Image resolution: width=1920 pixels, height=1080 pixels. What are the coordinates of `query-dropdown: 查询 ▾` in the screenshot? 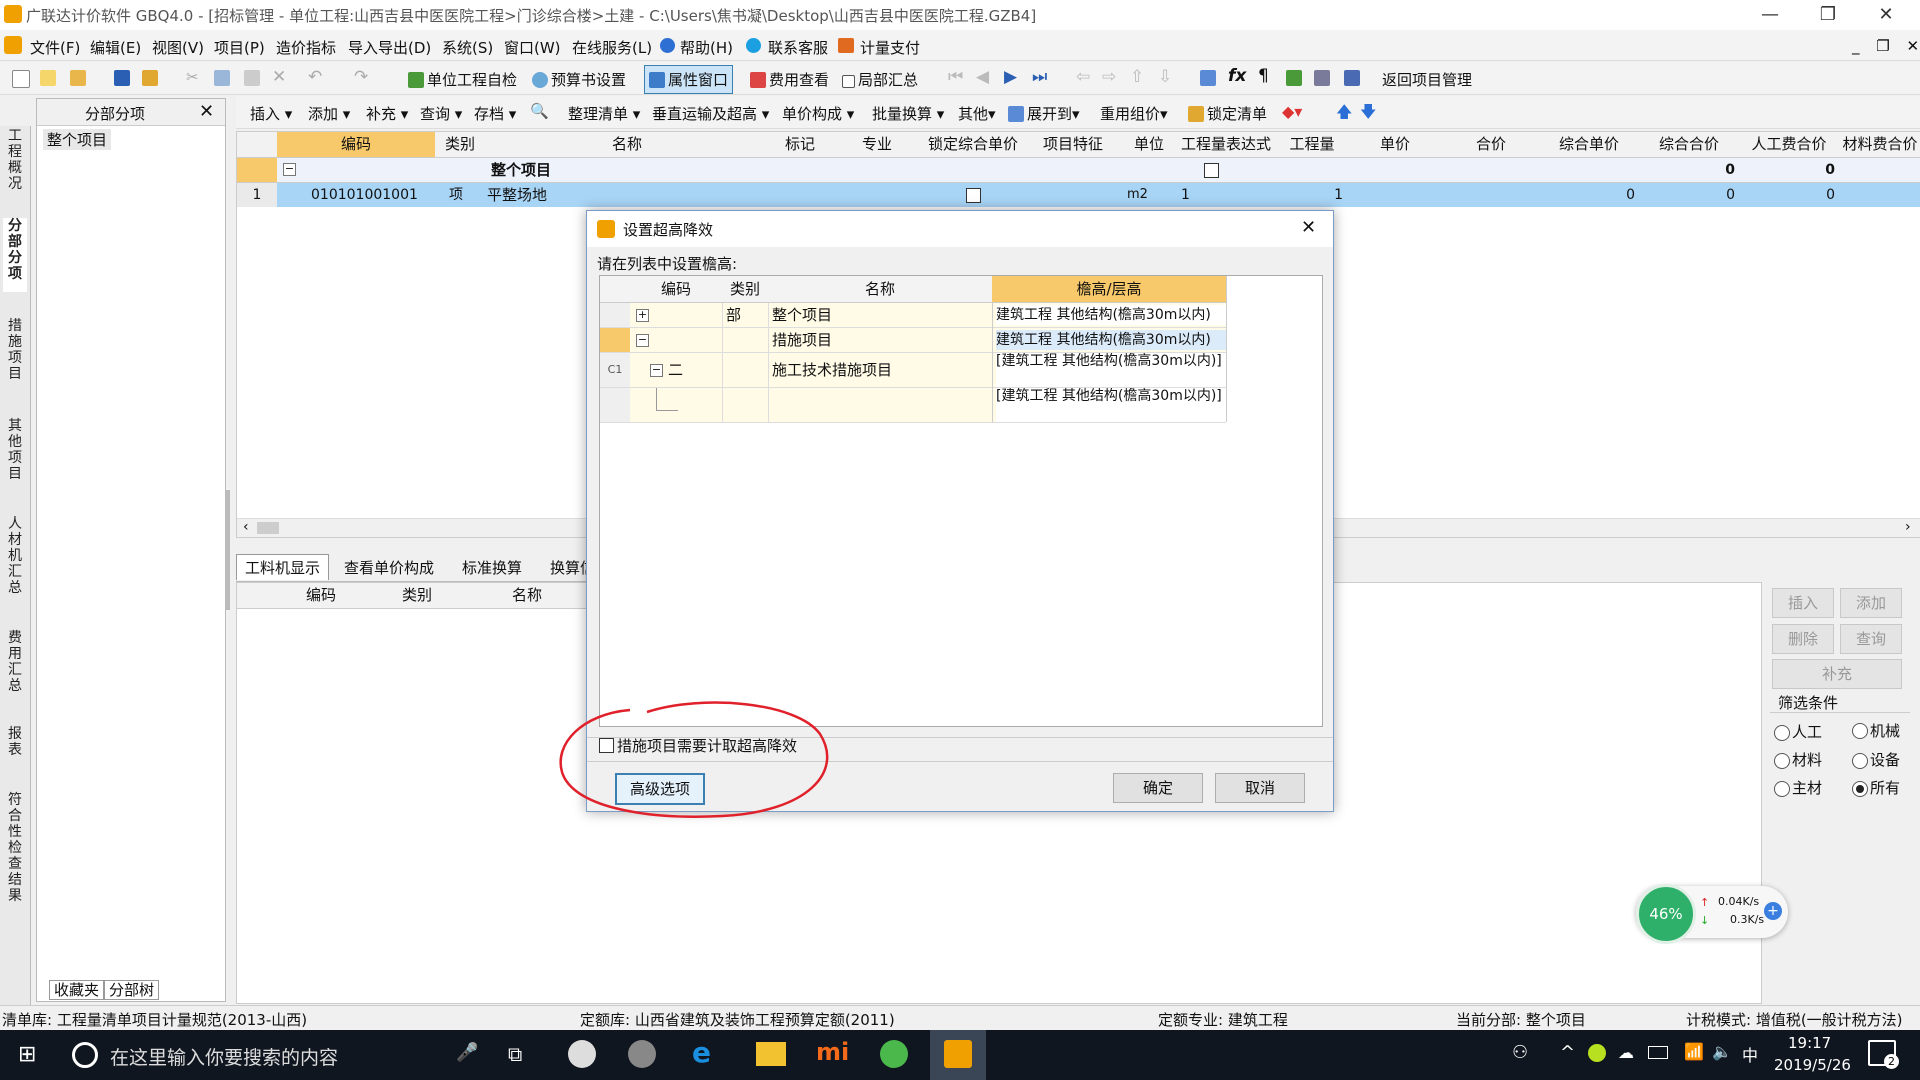 It's located at (441, 113).